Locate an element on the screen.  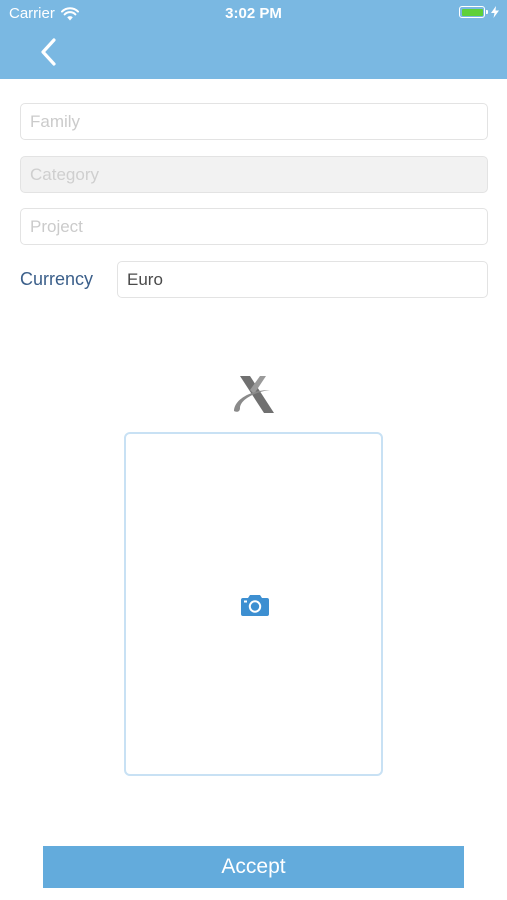
category-input is located at coordinates (254, 174).